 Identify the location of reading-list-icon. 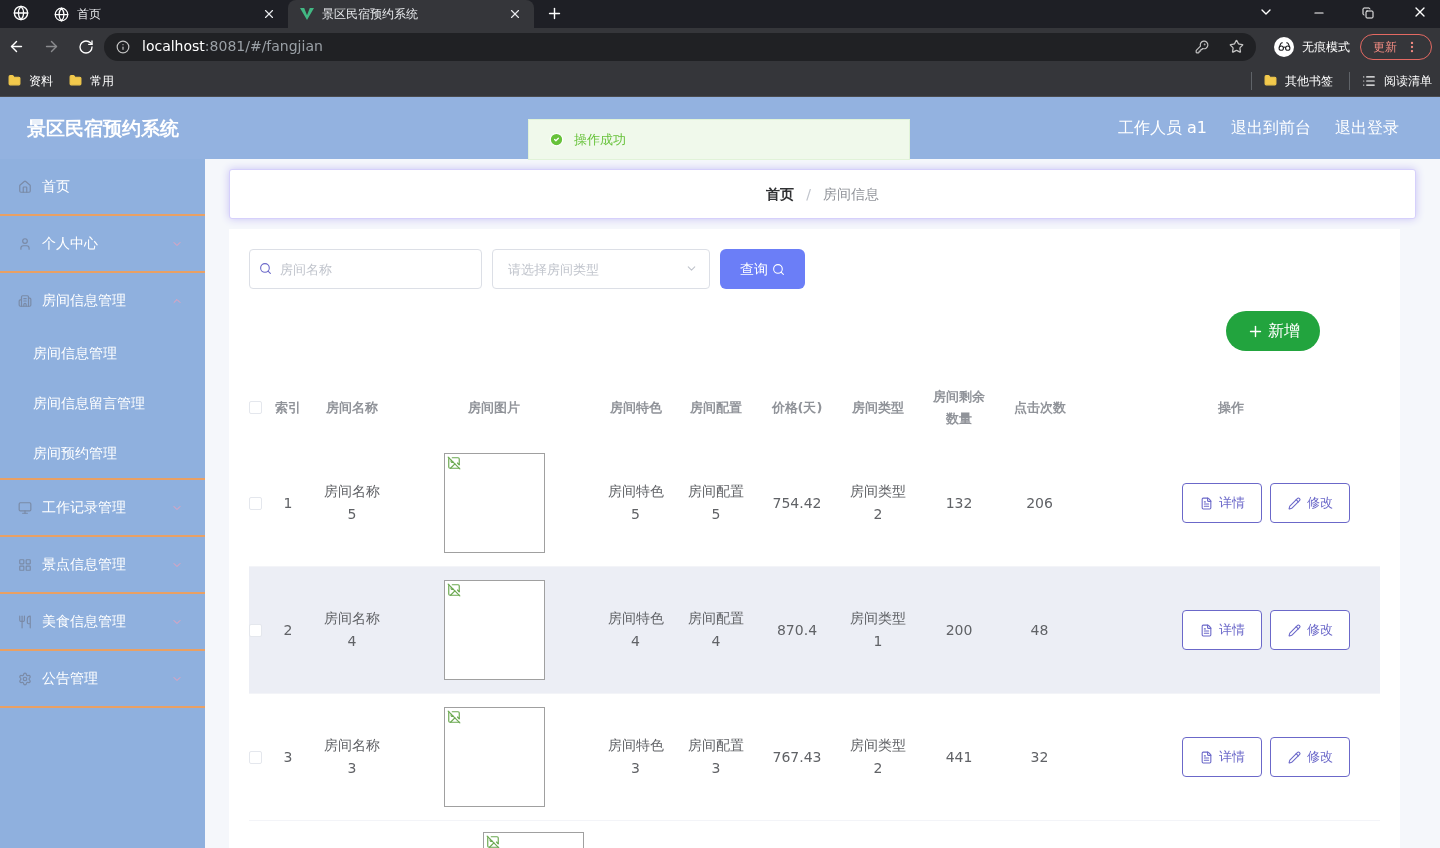
(1369, 80).